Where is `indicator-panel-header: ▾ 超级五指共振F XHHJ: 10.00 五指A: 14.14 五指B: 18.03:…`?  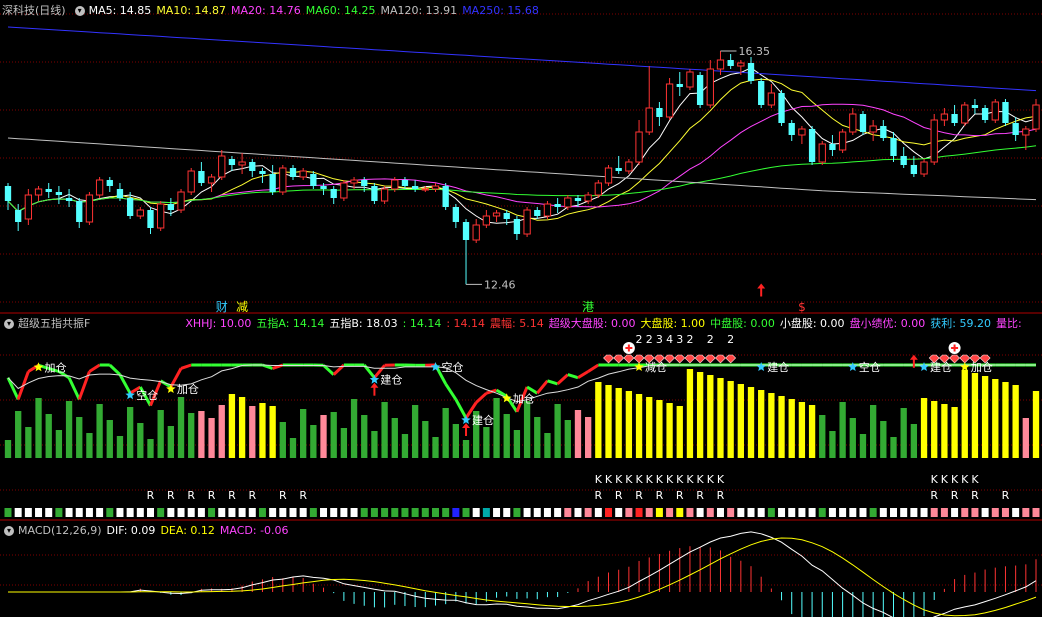 indicator-panel-header: ▾ 超级五指共振F XHHJ: 10.00 五指A: 14.14 五指B: 18.03:… is located at coordinates (521, 324).